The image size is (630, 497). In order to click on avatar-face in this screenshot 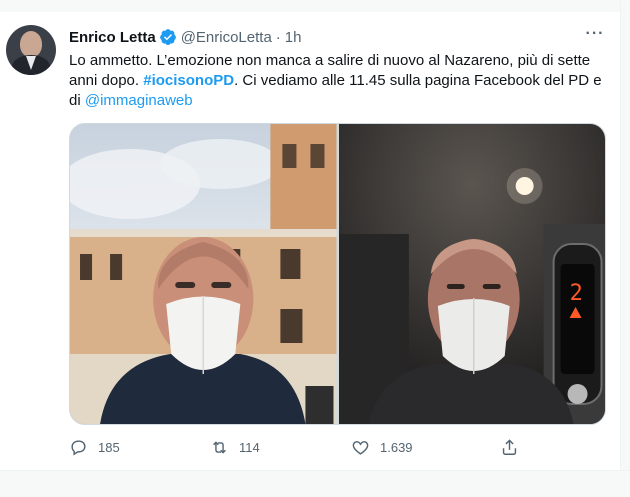, I will do `click(31, 44)`.